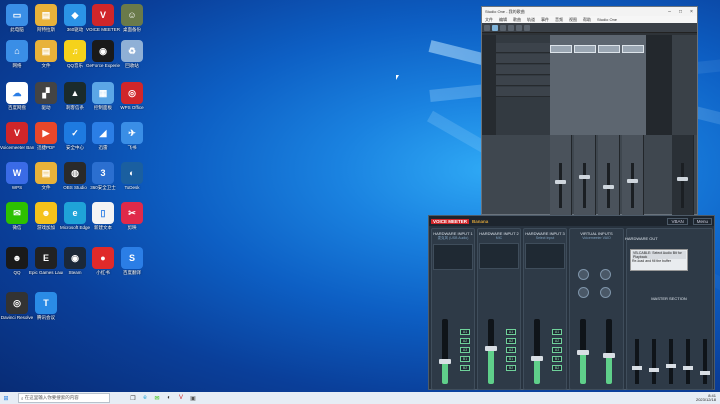 Image resolution: width=720 pixels, height=404 pixels. What do you see at coordinates (495, 27) in the screenshot?
I see `arrow-tool-icon` at bounding box center [495, 27].